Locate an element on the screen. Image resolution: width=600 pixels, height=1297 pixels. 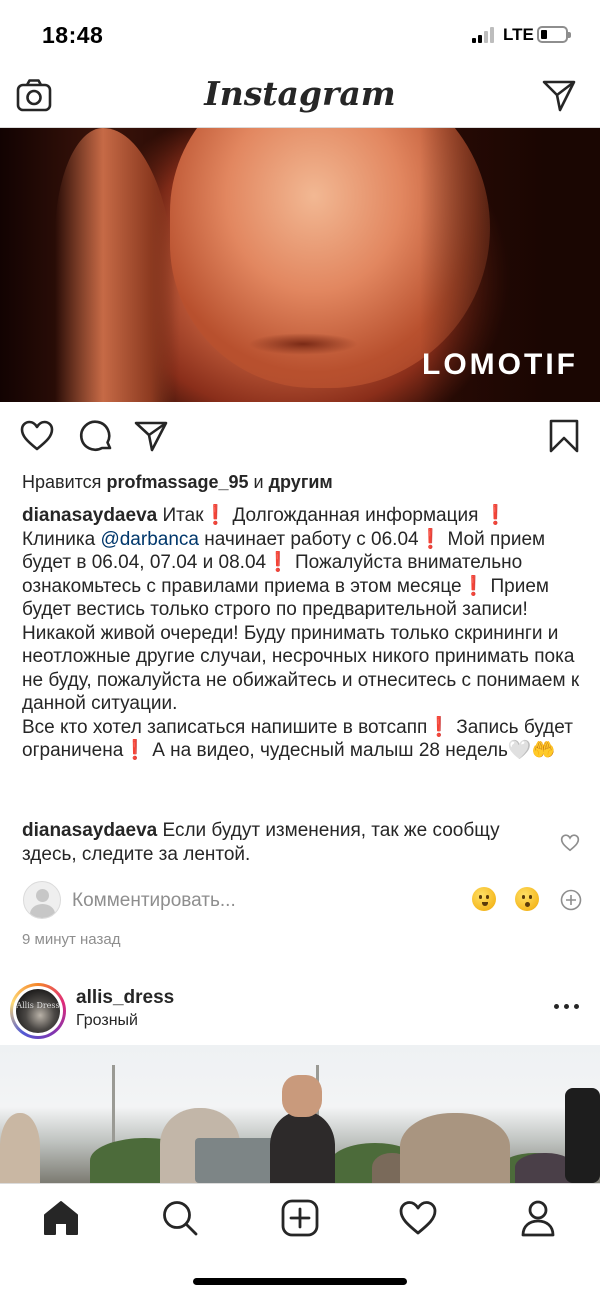
mention-link: @darbanca is located at coordinates (149, 539).